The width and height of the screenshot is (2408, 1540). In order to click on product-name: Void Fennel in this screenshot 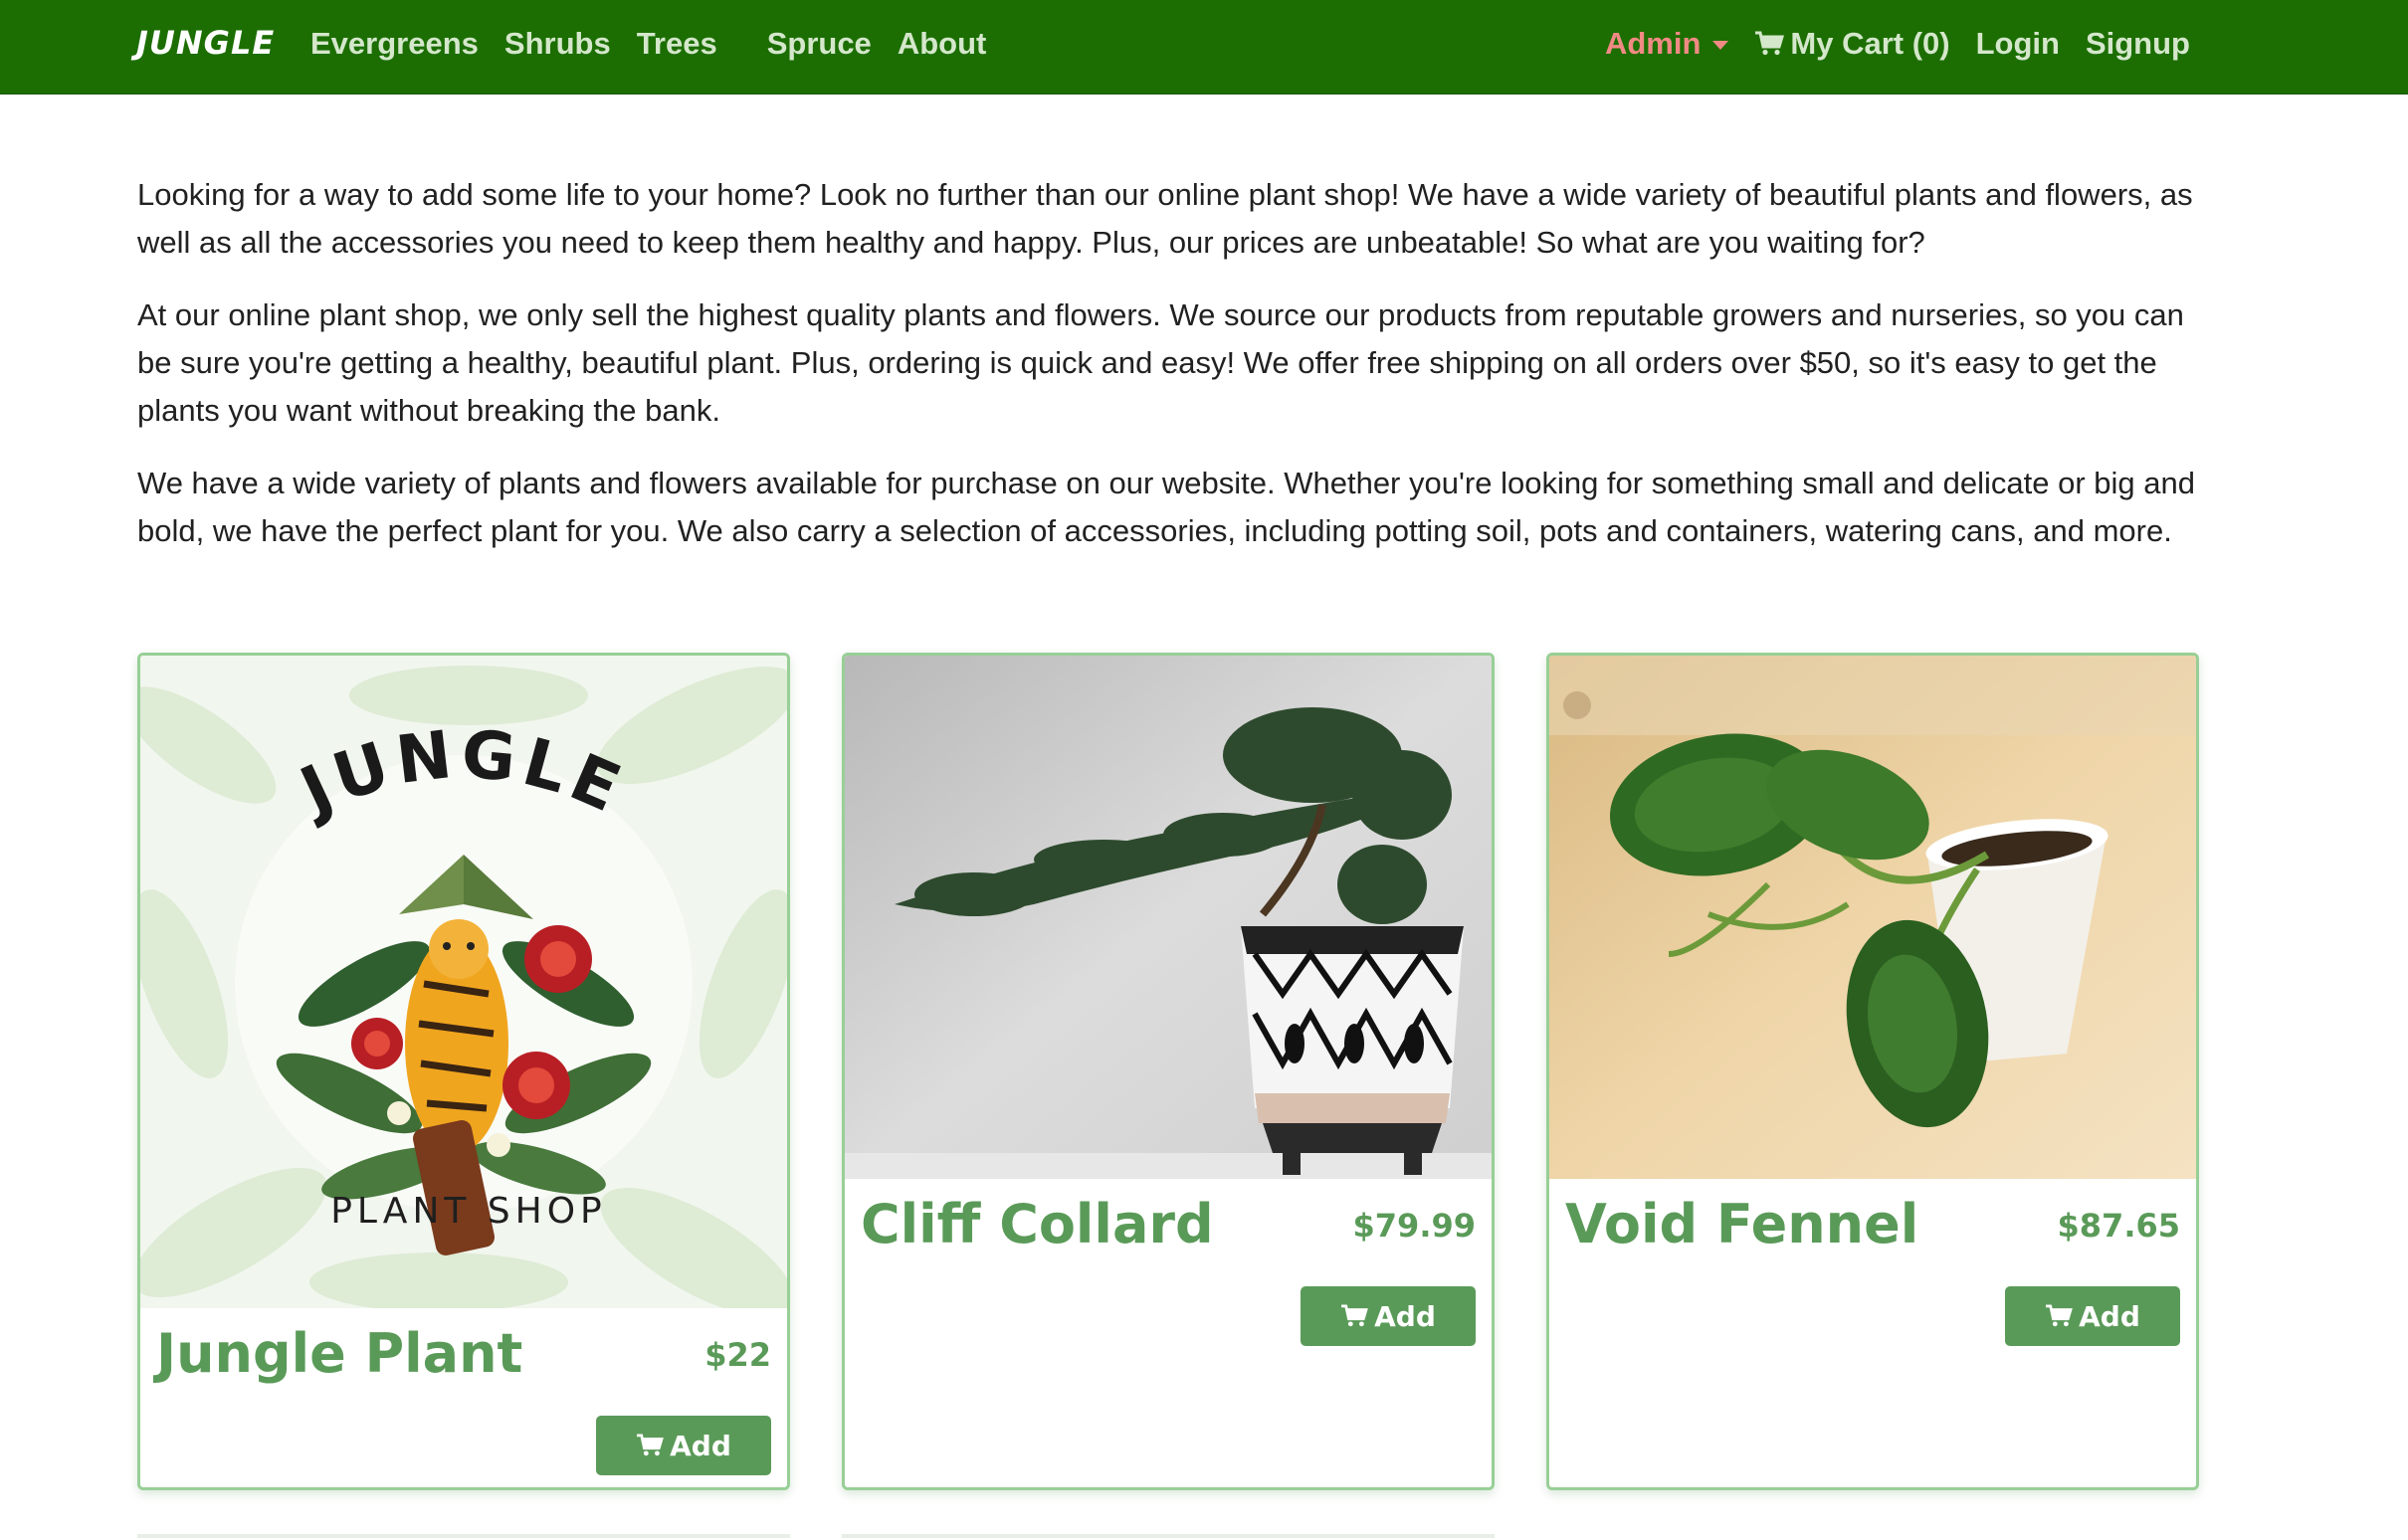, I will do `click(1741, 1224)`.